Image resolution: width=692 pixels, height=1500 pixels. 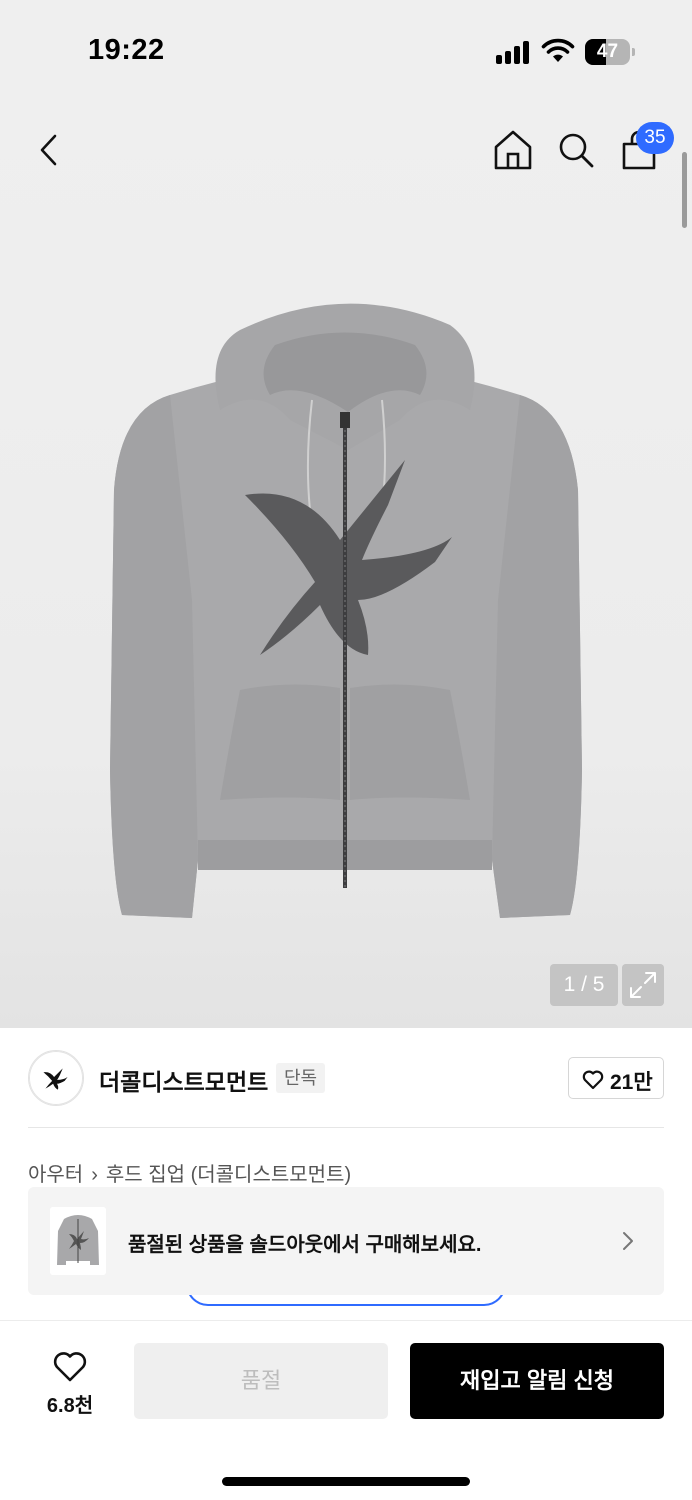 I want to click on breadcrumb: 아우터 › 후드 집업 (더콜디스트모먼트), so click(x=189, y=1172).